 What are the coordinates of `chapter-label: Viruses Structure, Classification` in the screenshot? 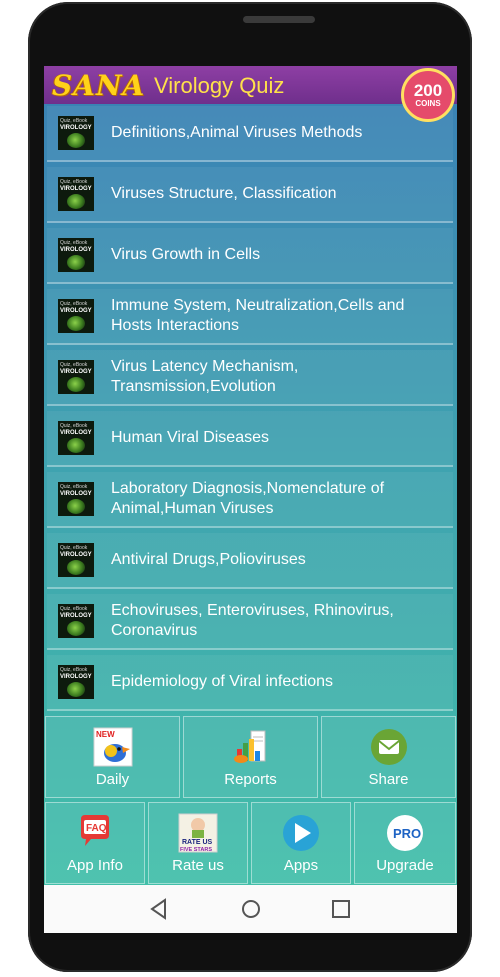 It's located at (224, 193).